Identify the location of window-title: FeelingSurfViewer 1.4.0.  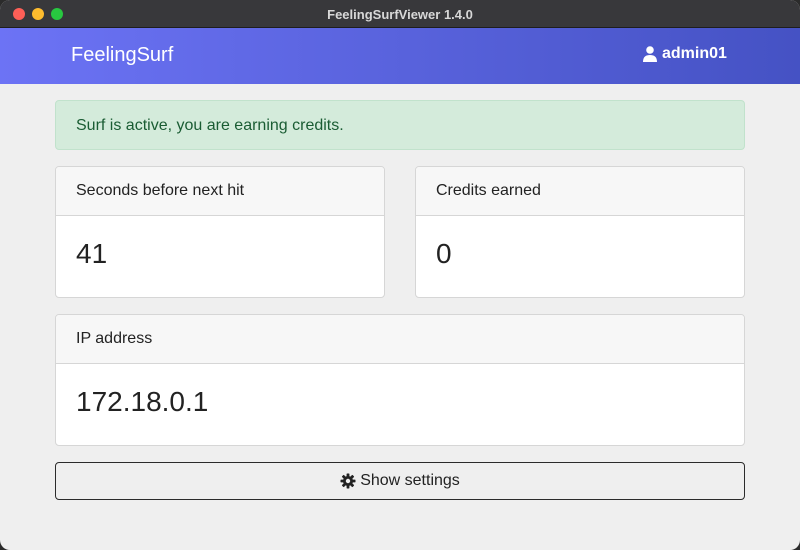
(400, 14).